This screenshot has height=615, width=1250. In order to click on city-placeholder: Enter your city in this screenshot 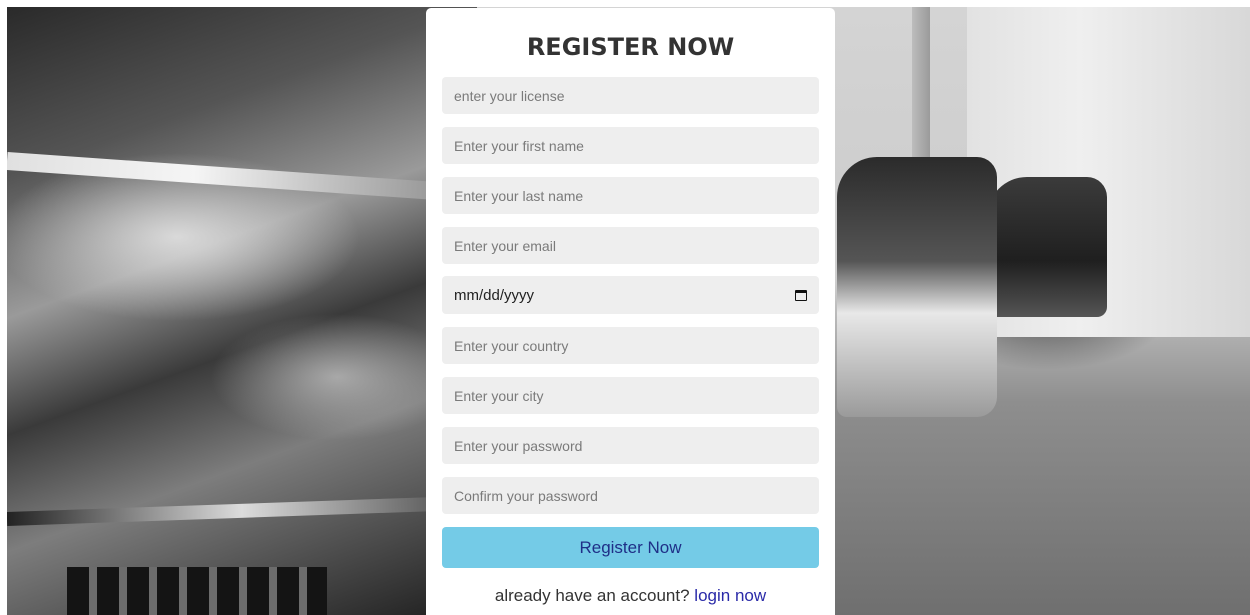, I will do `click(499, 395)`.